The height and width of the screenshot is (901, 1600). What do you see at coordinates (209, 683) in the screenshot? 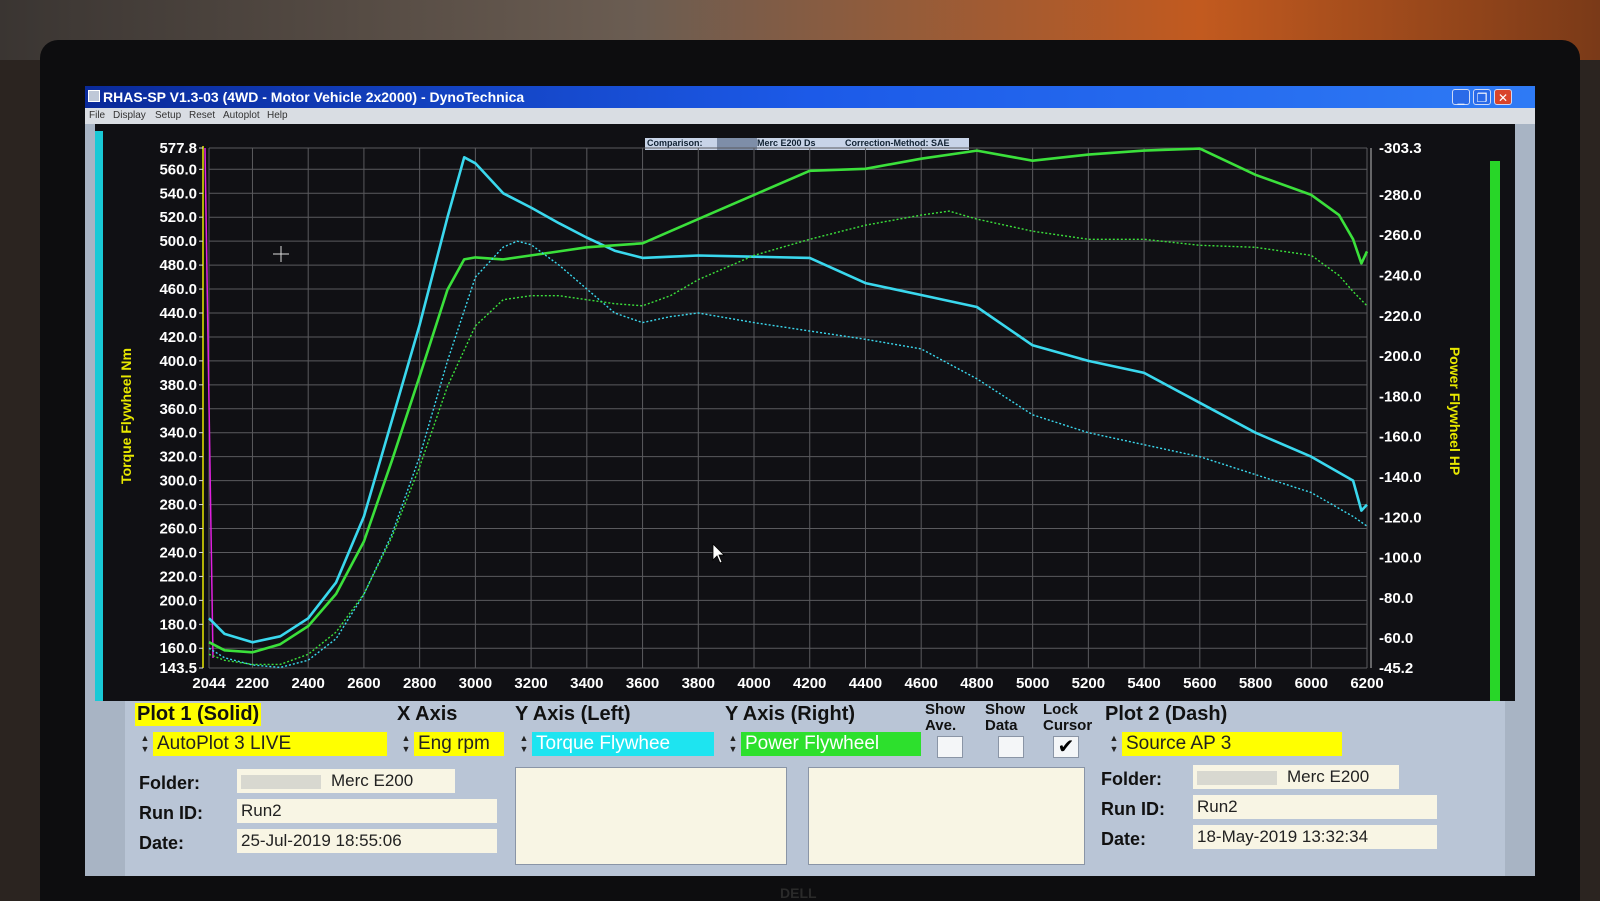
I see `x-tick-label: 2044` at bounding box center [209, 683].